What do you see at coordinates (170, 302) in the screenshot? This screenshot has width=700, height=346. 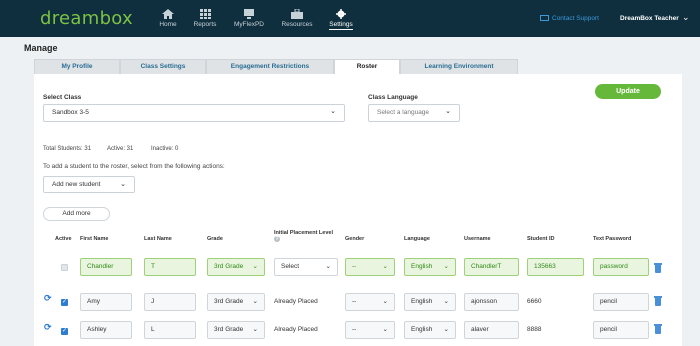 I see `last-name-field: J` at bounding box center [170, 302].